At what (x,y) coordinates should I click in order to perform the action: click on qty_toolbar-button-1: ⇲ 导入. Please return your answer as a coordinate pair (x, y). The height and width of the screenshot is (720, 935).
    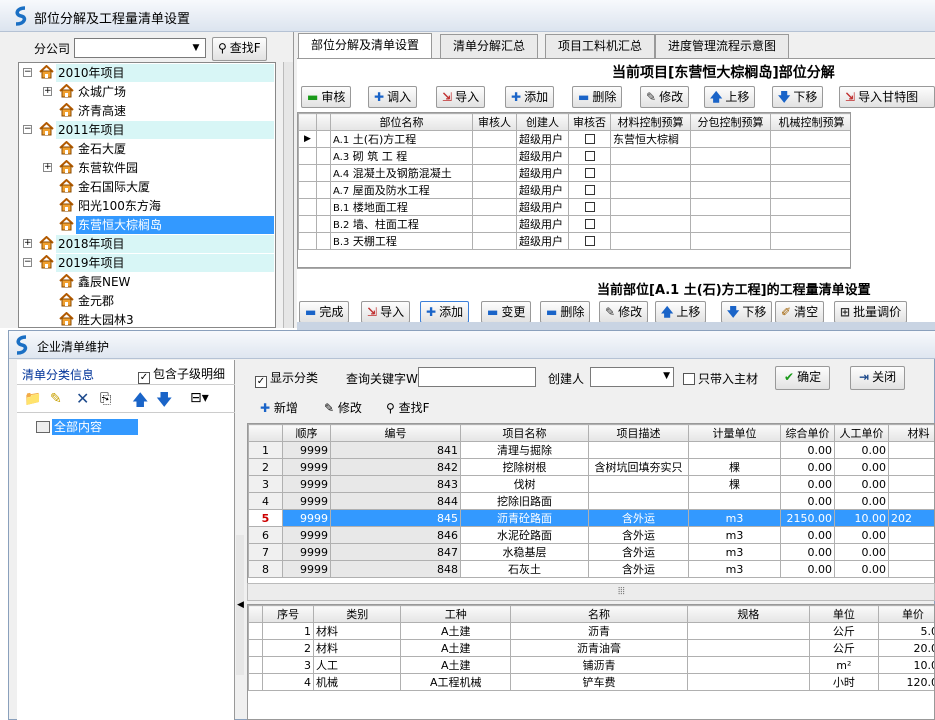
    Looking at the image, I should click on (386, 312).